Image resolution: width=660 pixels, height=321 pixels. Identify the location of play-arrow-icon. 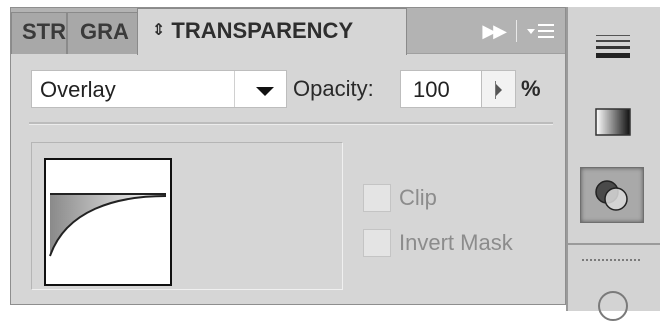
(499, 90).